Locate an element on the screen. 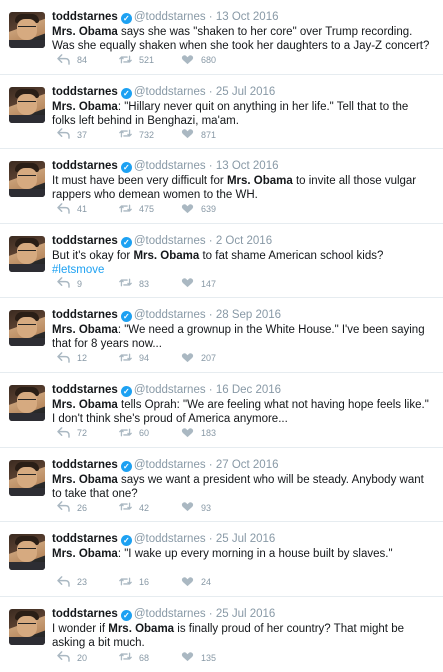 Image resolution: width=443 pixels, height=672 pixels. tweet-actions: 9 83 147 is located at coordinates (150, 283).